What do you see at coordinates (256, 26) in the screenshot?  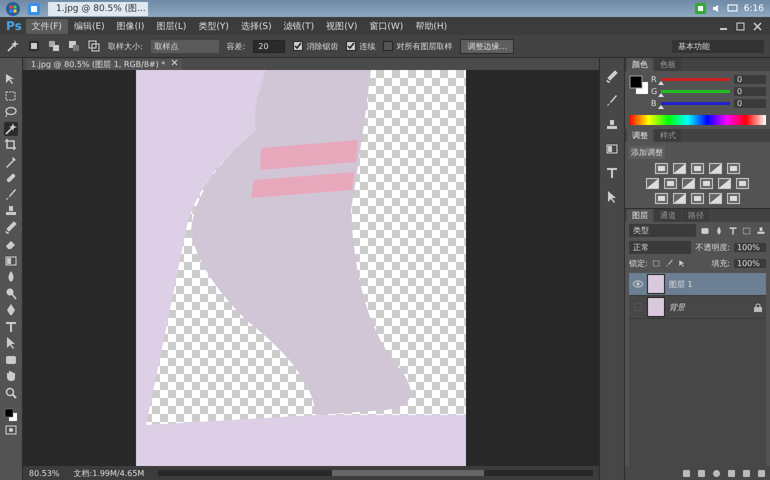 I see `menu-item: 选择(S)` at bounding box center [256, 26].